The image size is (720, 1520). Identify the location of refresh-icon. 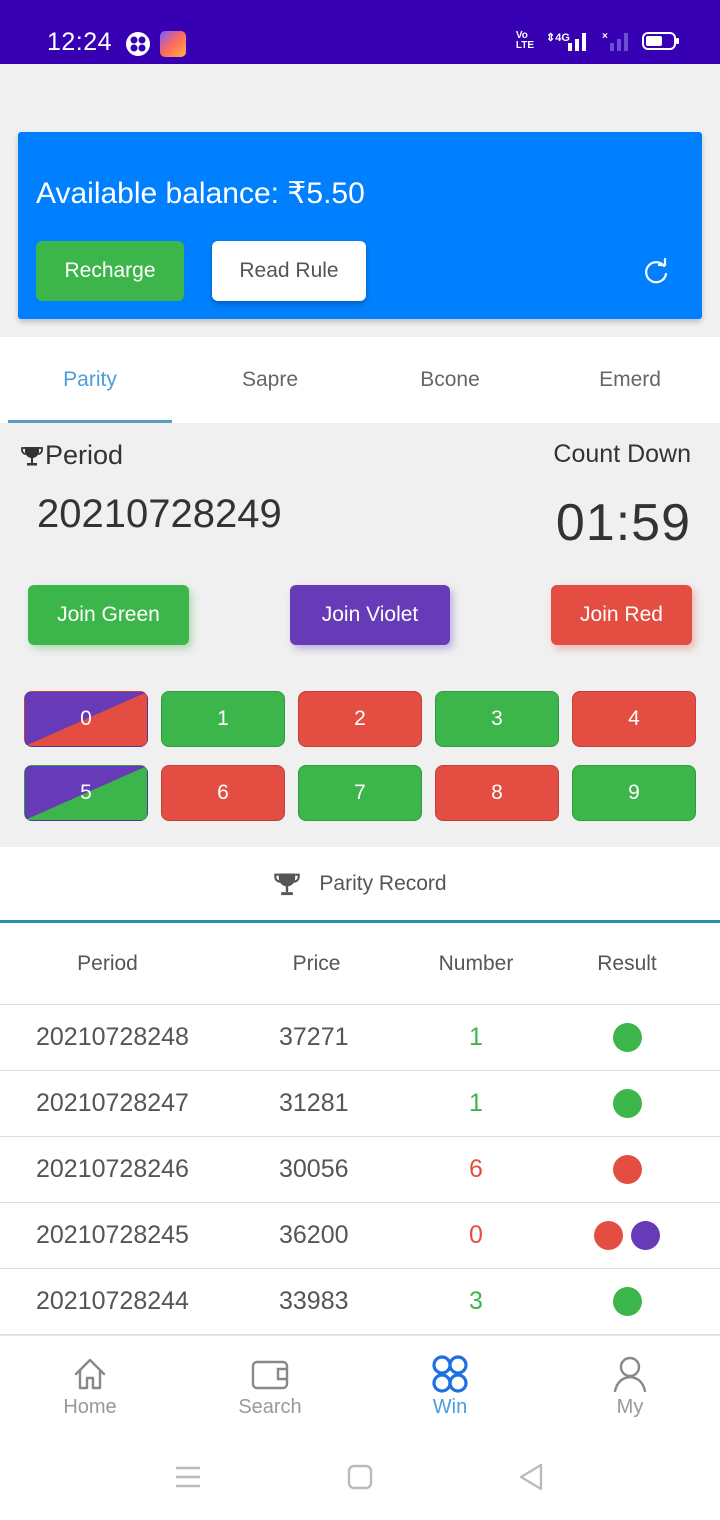
(656, 272).